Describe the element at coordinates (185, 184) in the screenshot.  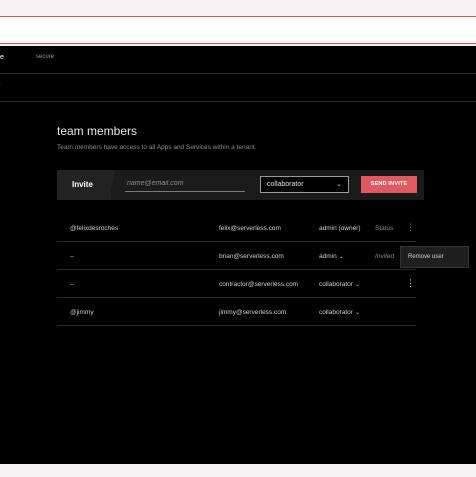
I see `invite-email-input` at that location.